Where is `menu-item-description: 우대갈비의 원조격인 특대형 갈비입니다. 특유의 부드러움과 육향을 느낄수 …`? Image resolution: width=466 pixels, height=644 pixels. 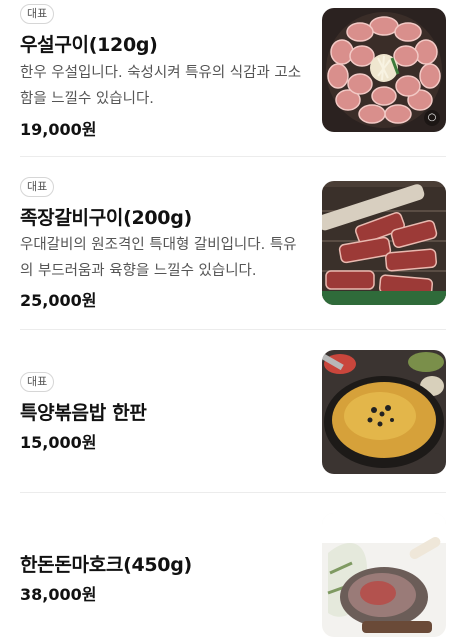
menu-item-description: 우대갈비의 원조격인 특대형 갈비입니다. 특유의 부드러움과 육향을 느낄수 … is located at coordinates (158, 258).